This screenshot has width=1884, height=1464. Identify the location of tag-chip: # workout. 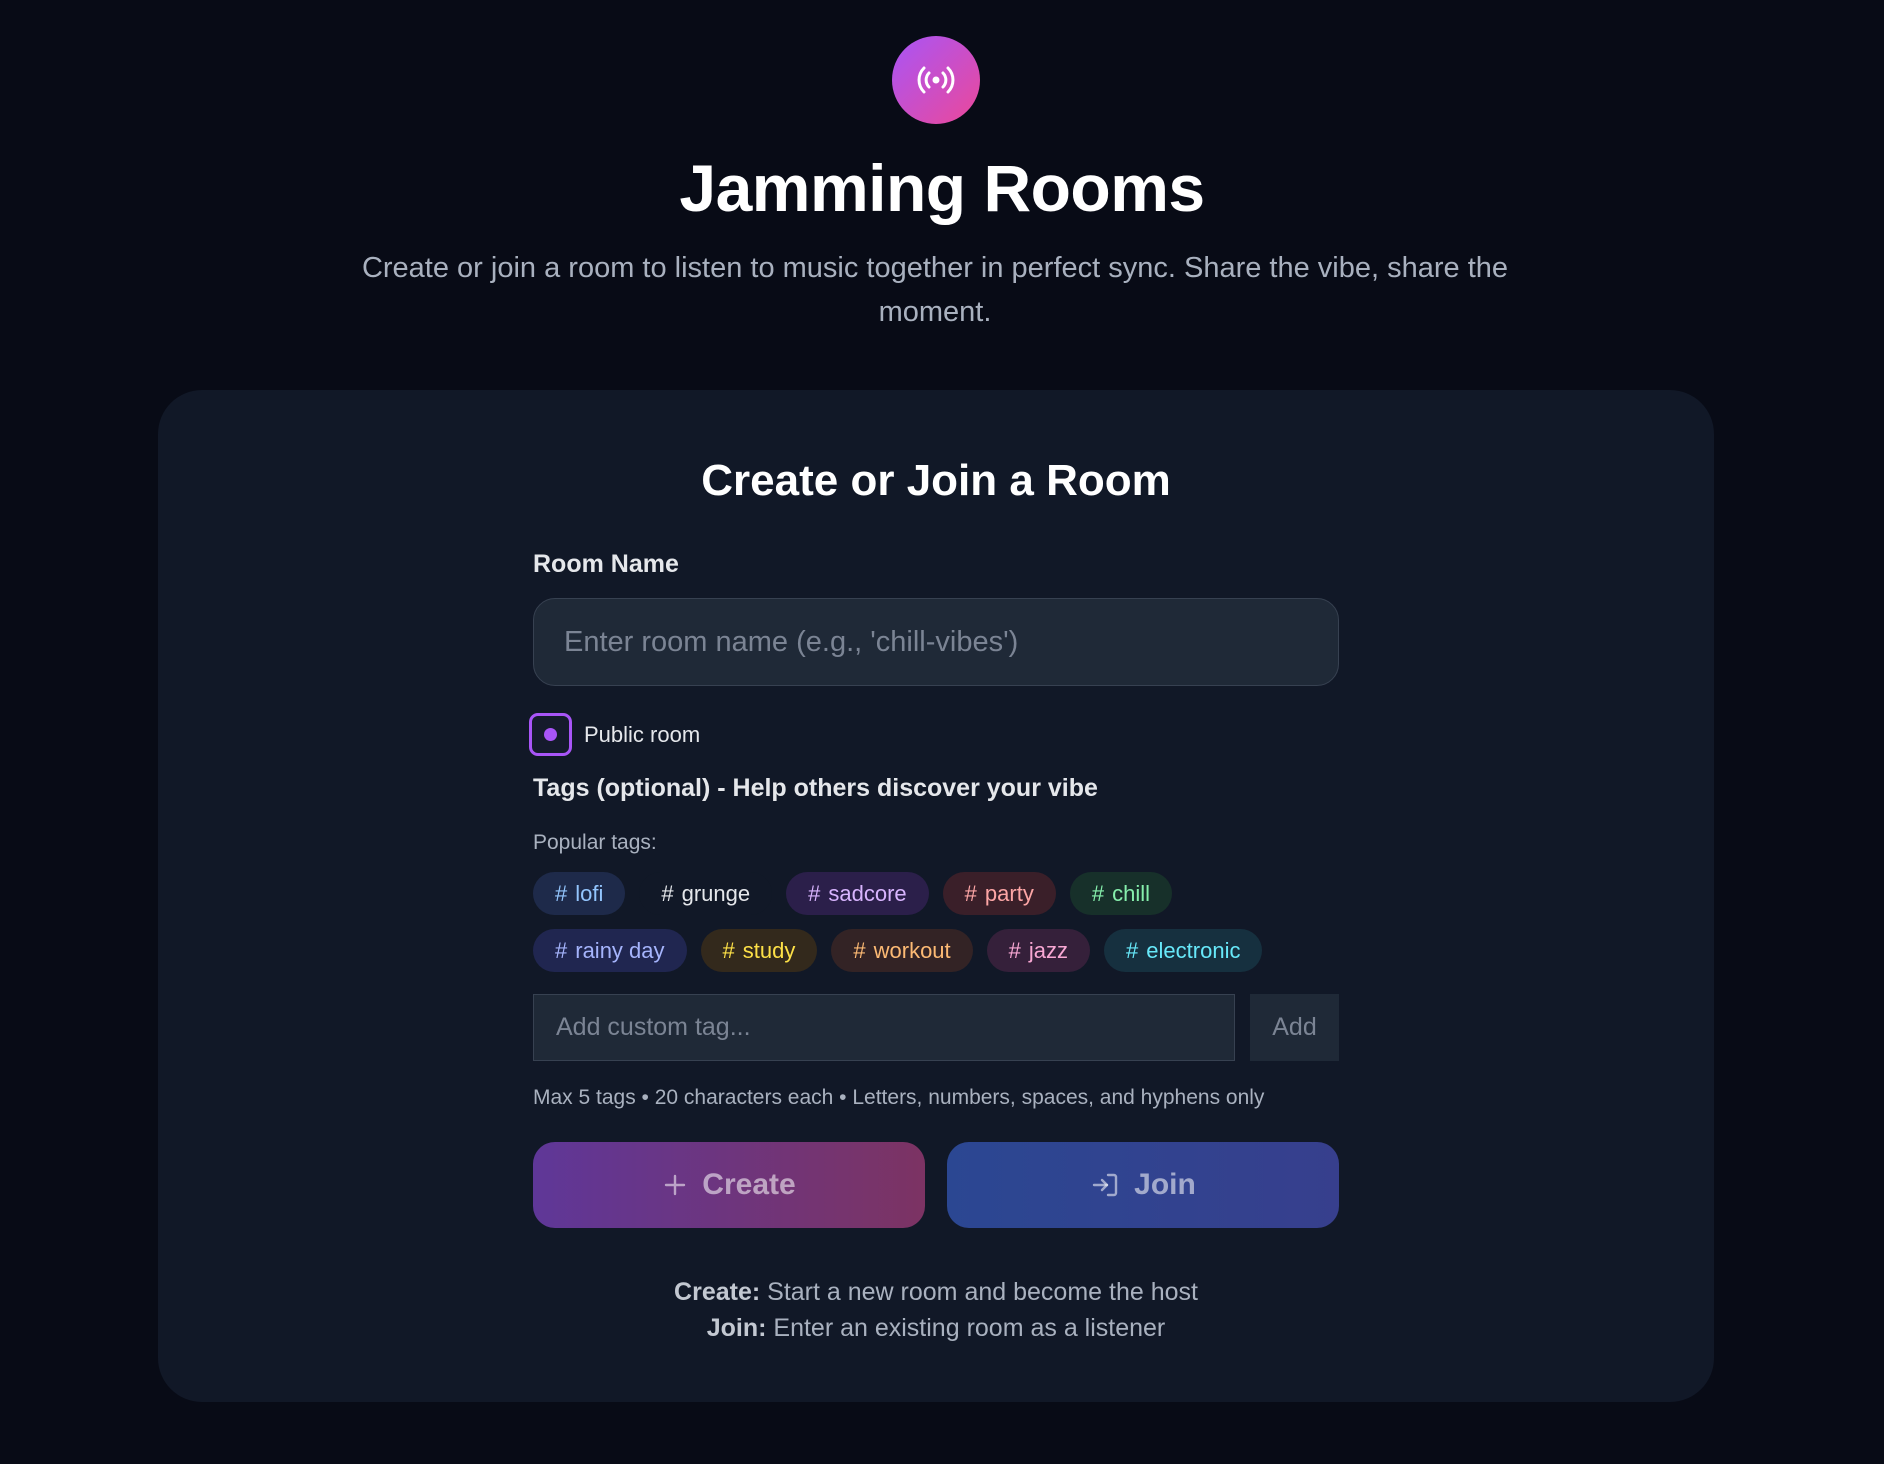
(902, 950).